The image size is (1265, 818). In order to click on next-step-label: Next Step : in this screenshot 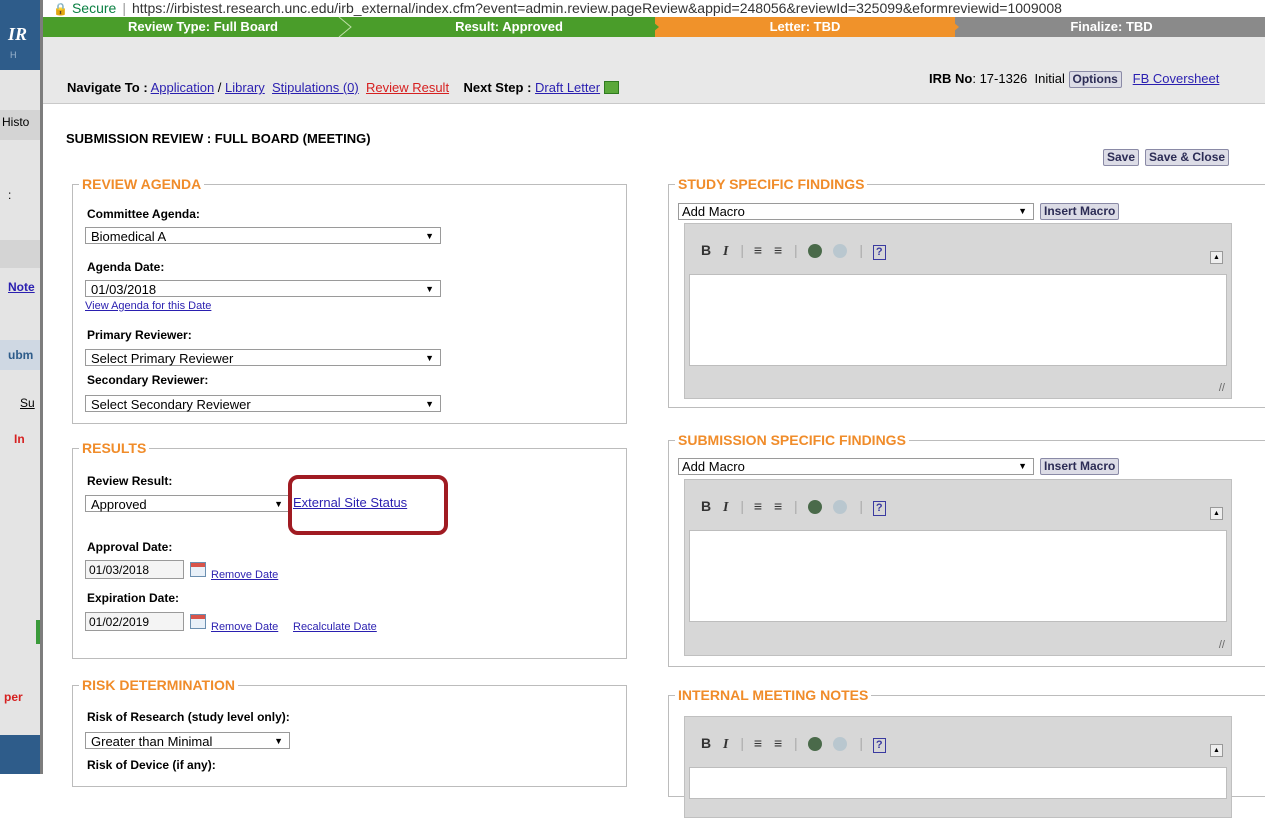, I will do `click(497, 87)`.